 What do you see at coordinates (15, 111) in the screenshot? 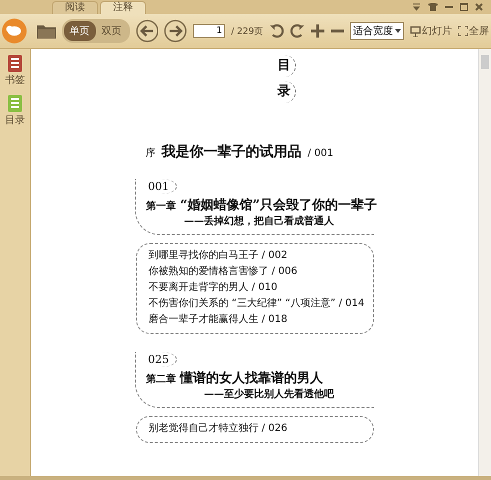
I see `sidebar-item: 目录` at bounding box center [15, 111].